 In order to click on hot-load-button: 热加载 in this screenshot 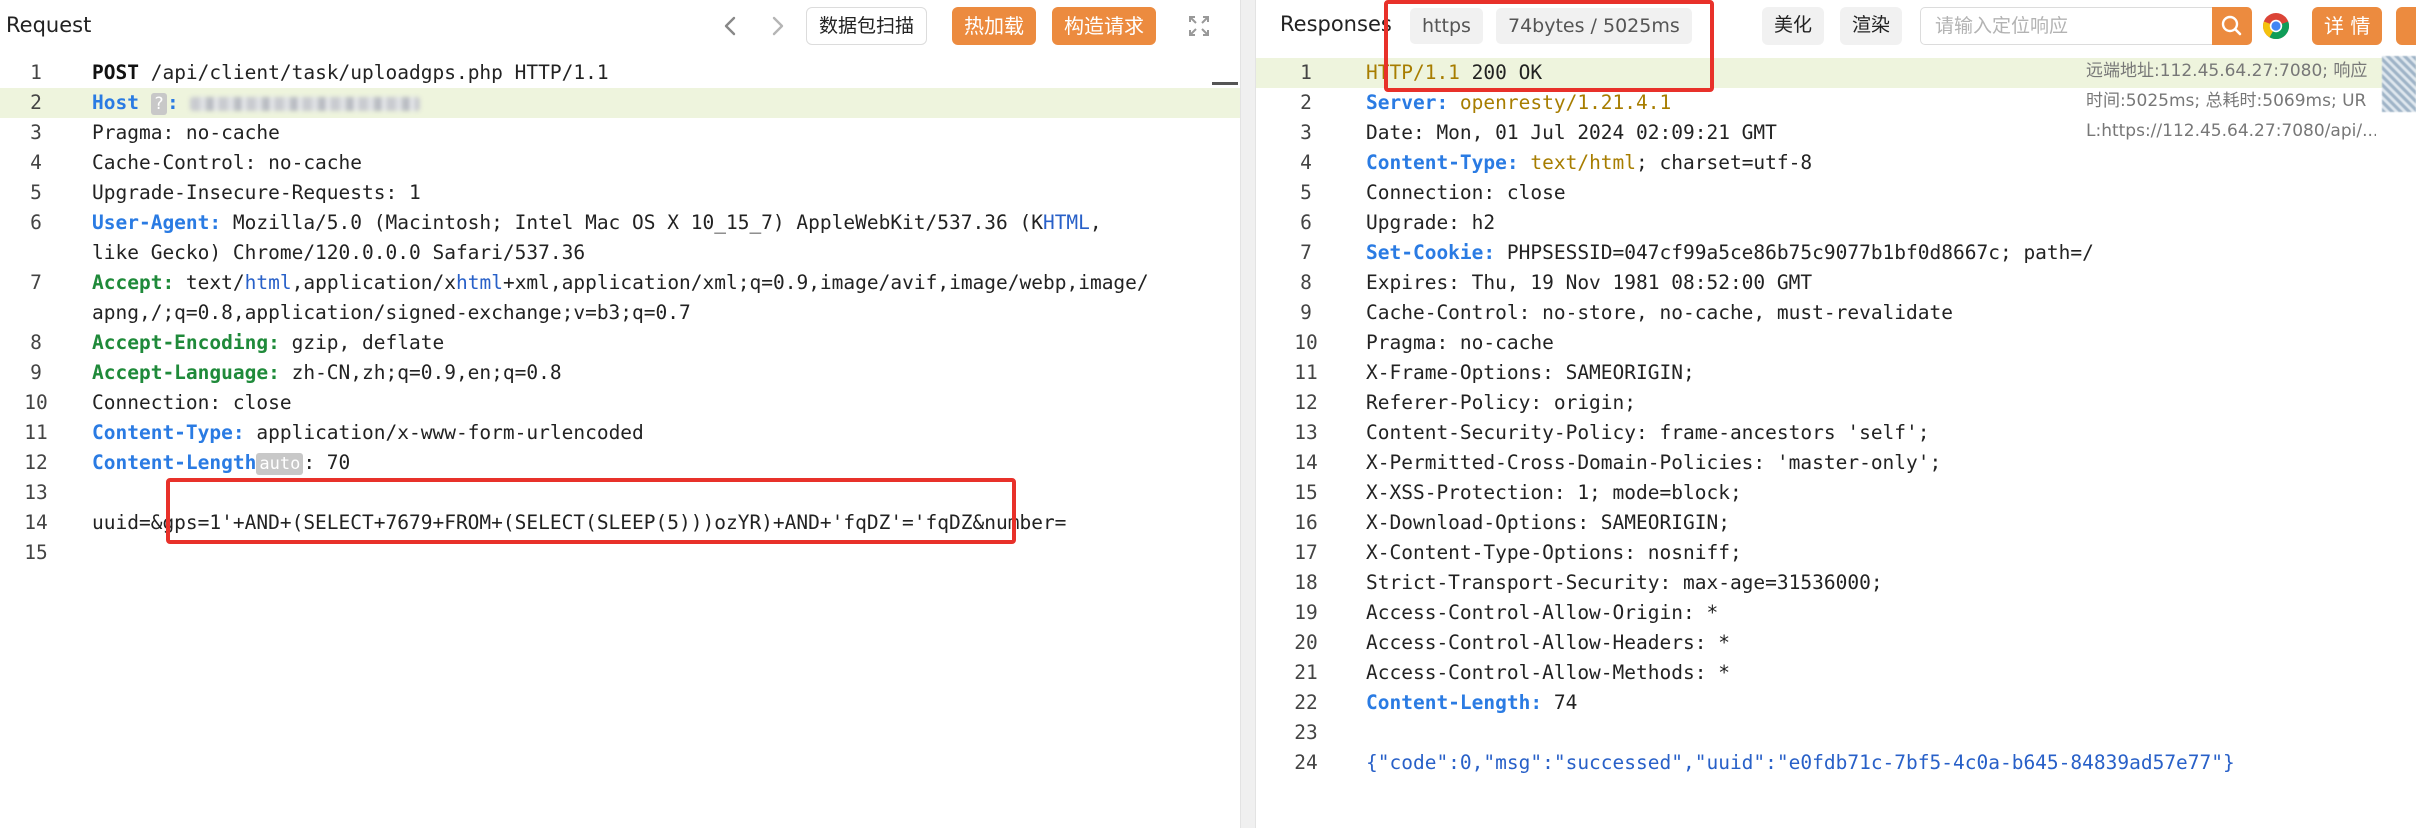, I will do `click(994, 26)`.